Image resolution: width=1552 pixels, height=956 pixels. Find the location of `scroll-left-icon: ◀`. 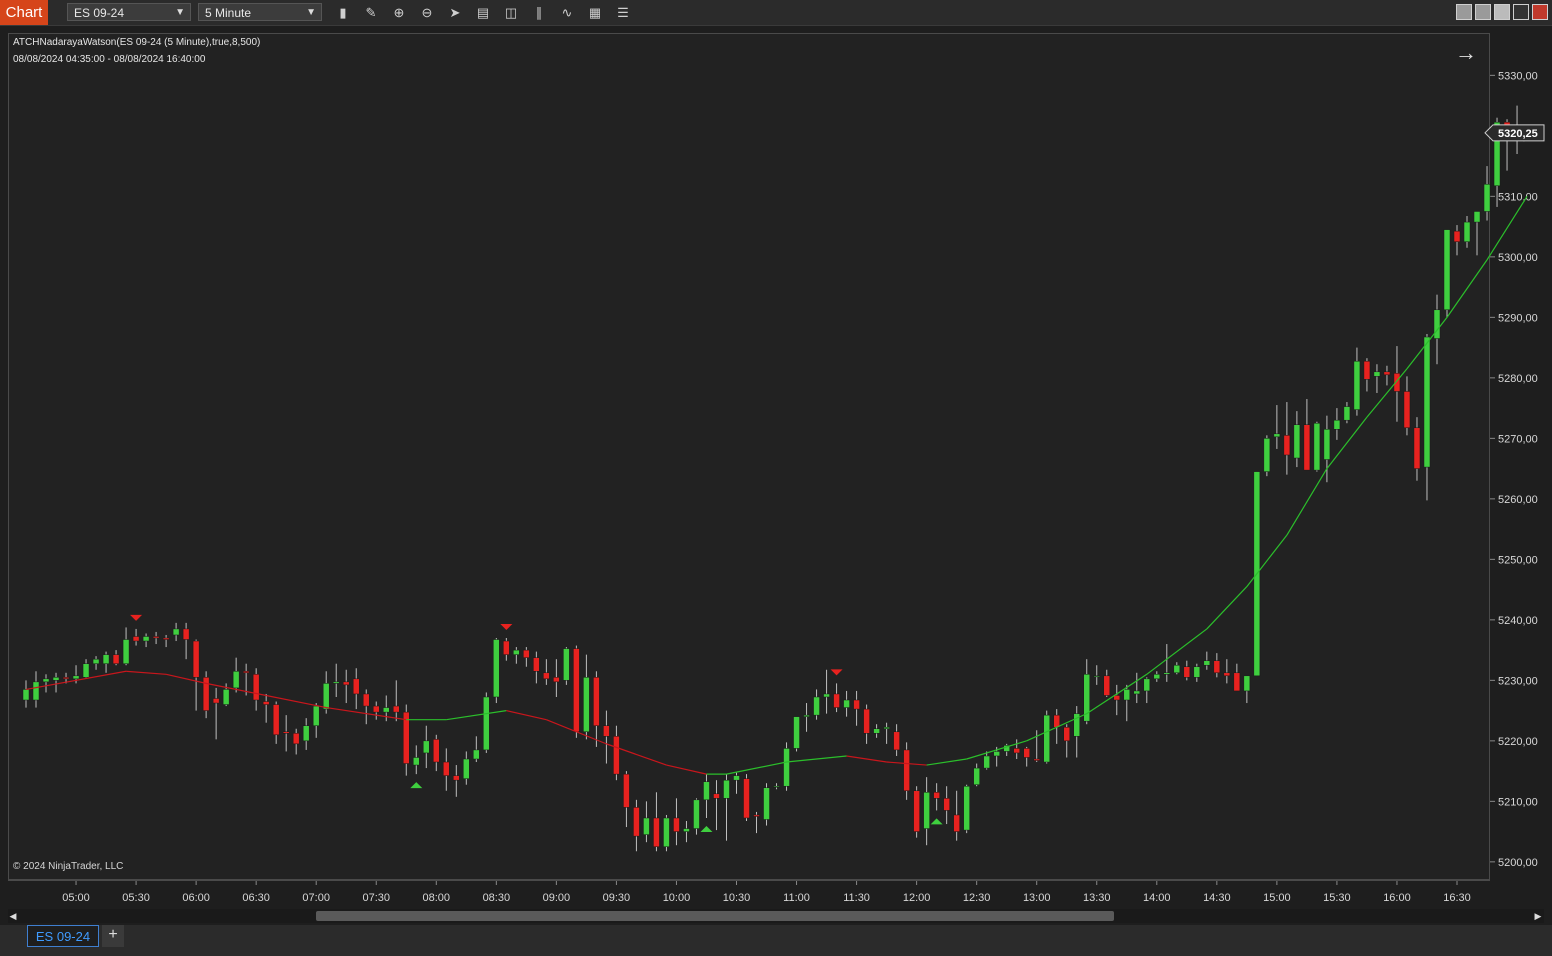

scroll-left-icon: ◀ is located at coordinates (13, 916).